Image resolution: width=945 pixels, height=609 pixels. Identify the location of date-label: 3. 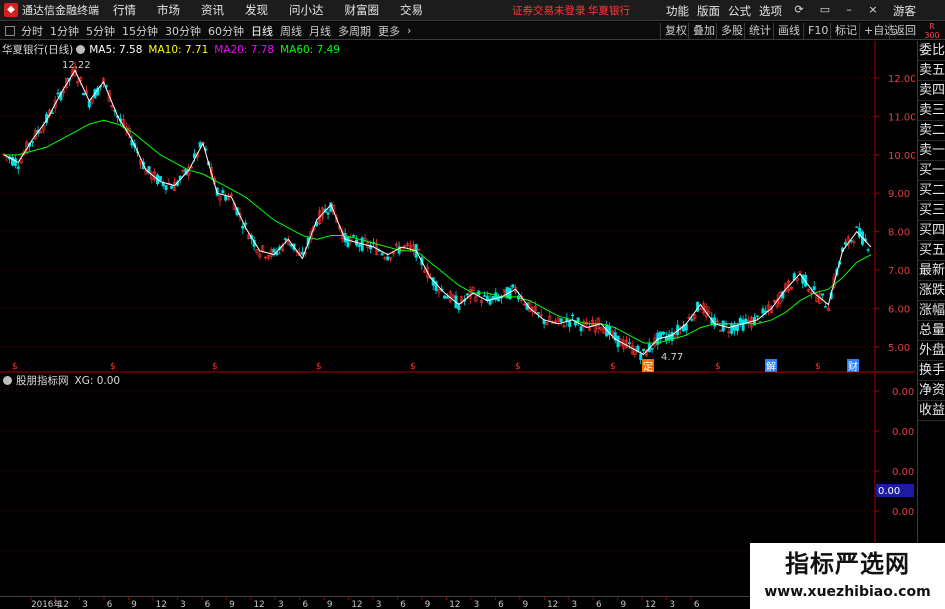
(672, 604).